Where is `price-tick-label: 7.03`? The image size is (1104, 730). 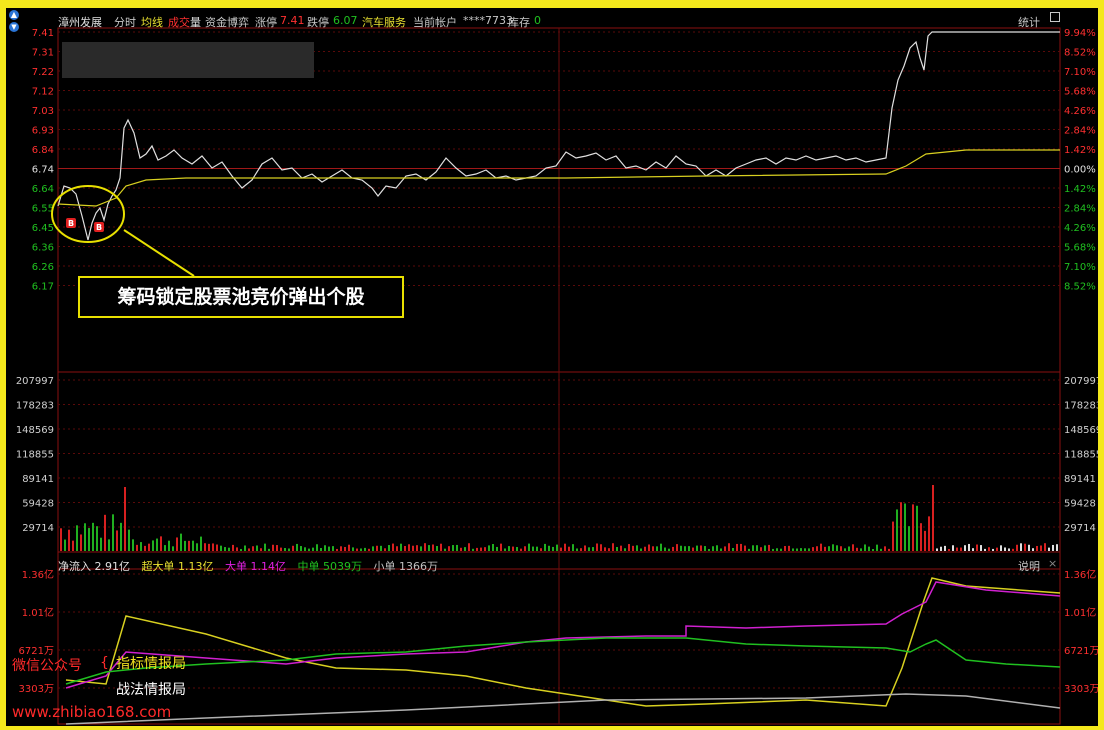 price-tick-label: 7.03 is located at coordinates (43, 111).